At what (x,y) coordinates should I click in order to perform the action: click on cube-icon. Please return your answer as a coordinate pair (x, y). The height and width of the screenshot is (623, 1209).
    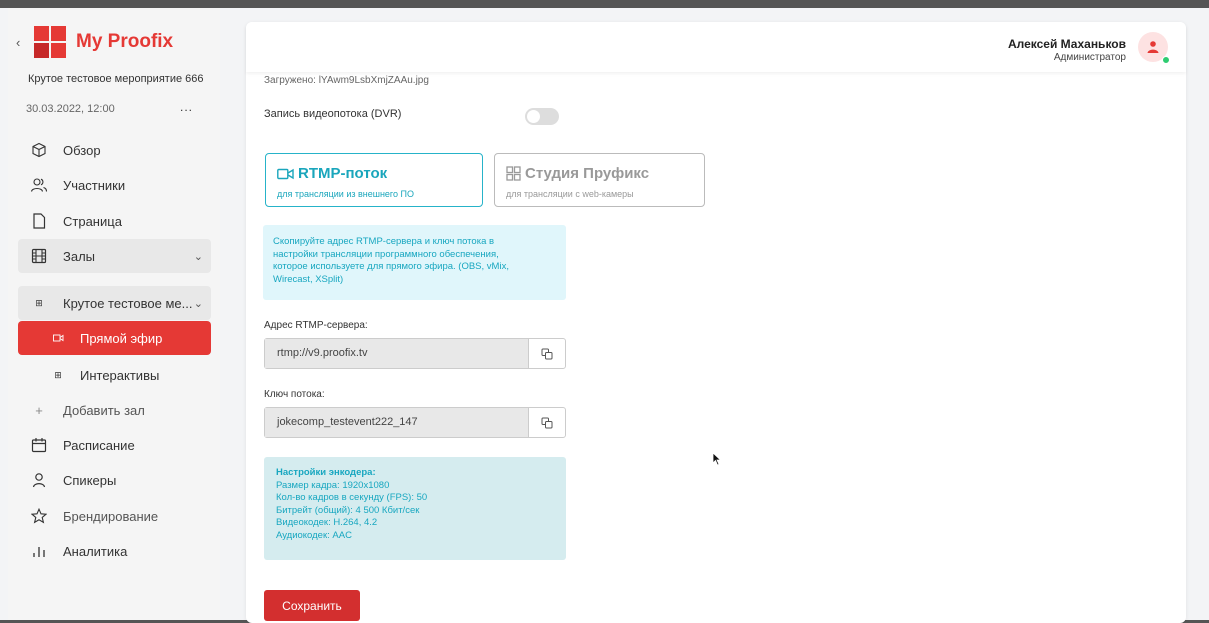
    Looking at the image, I should click on (39, 150).